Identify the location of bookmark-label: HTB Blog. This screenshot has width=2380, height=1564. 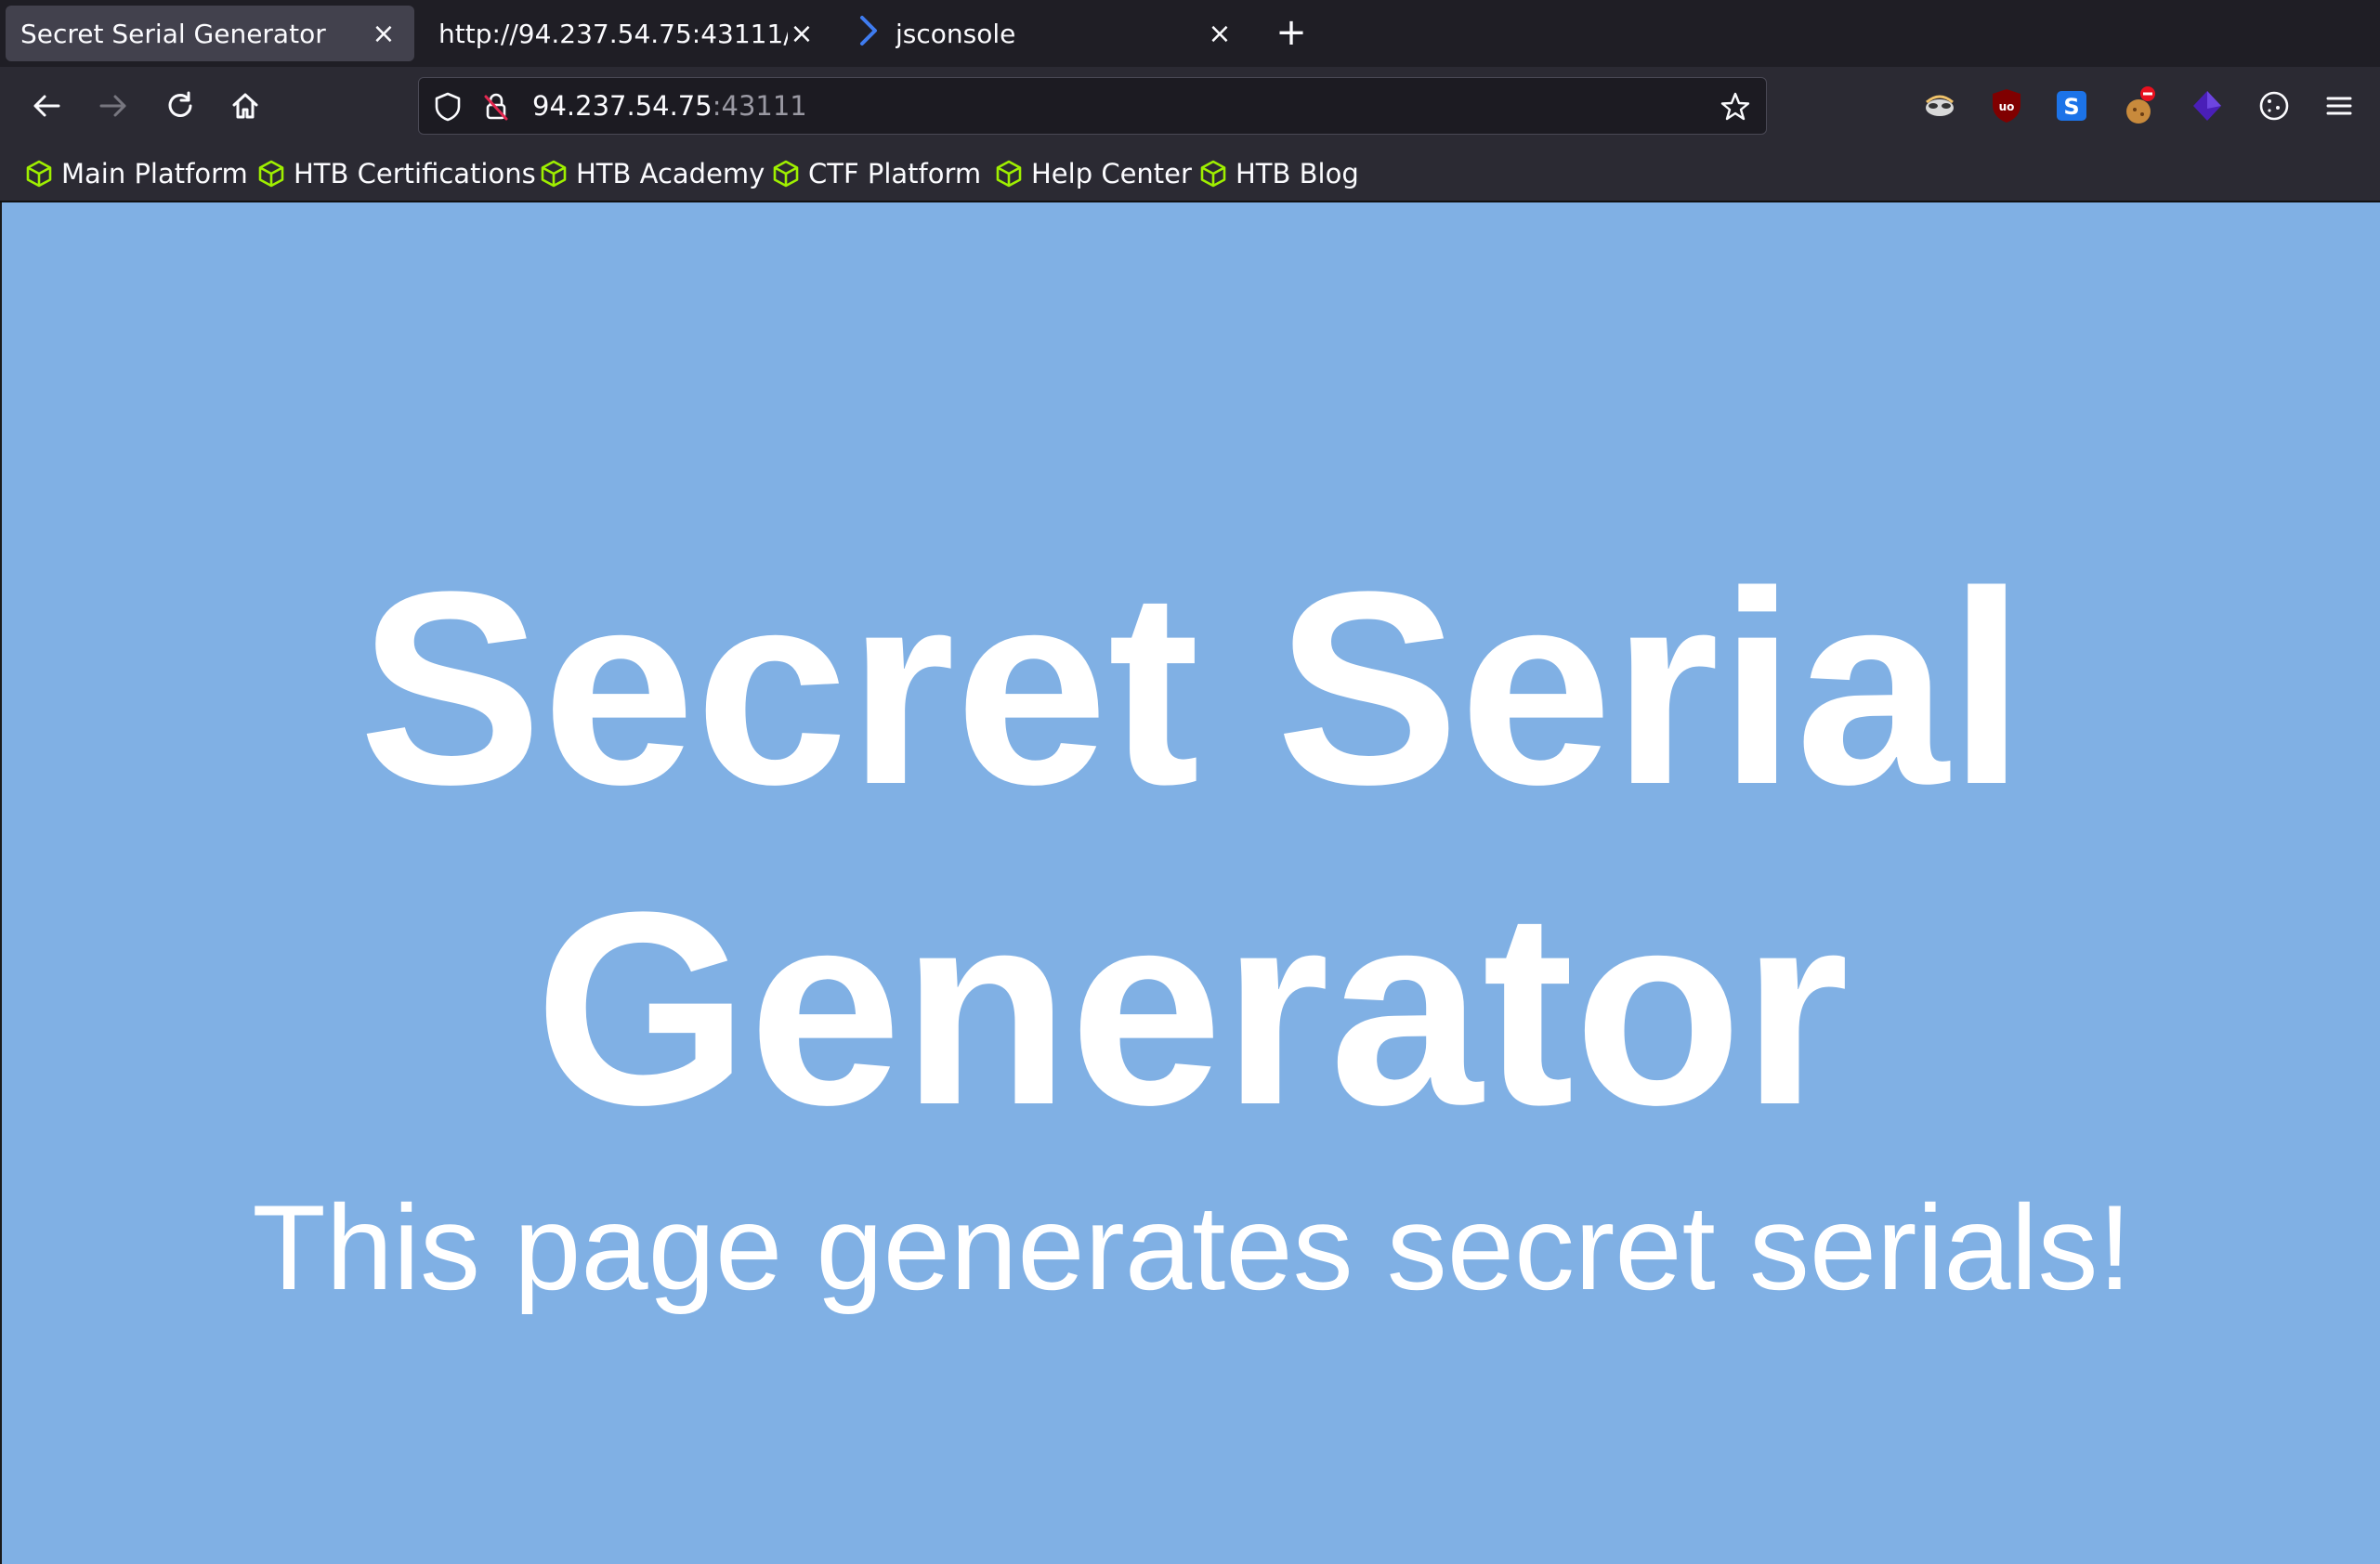
(1297, 173).